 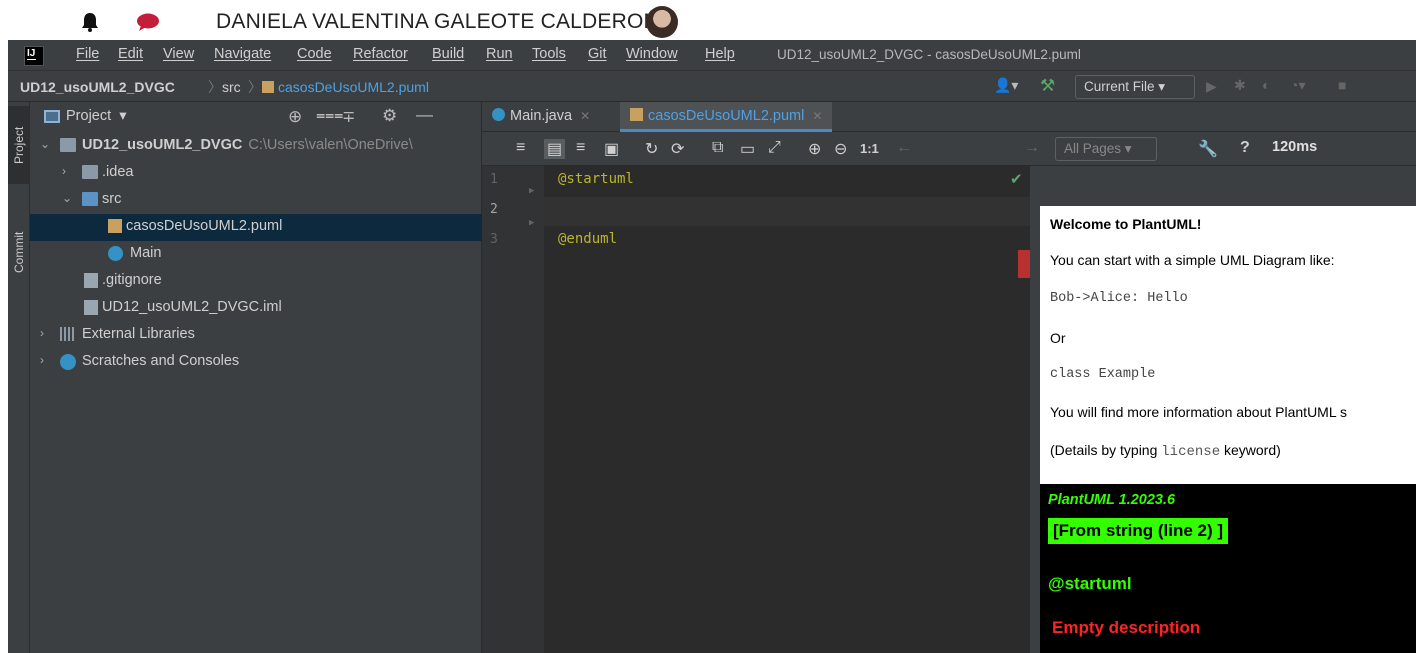 I want to click on text-view-icon: ≡, so click(x=580, y=148).